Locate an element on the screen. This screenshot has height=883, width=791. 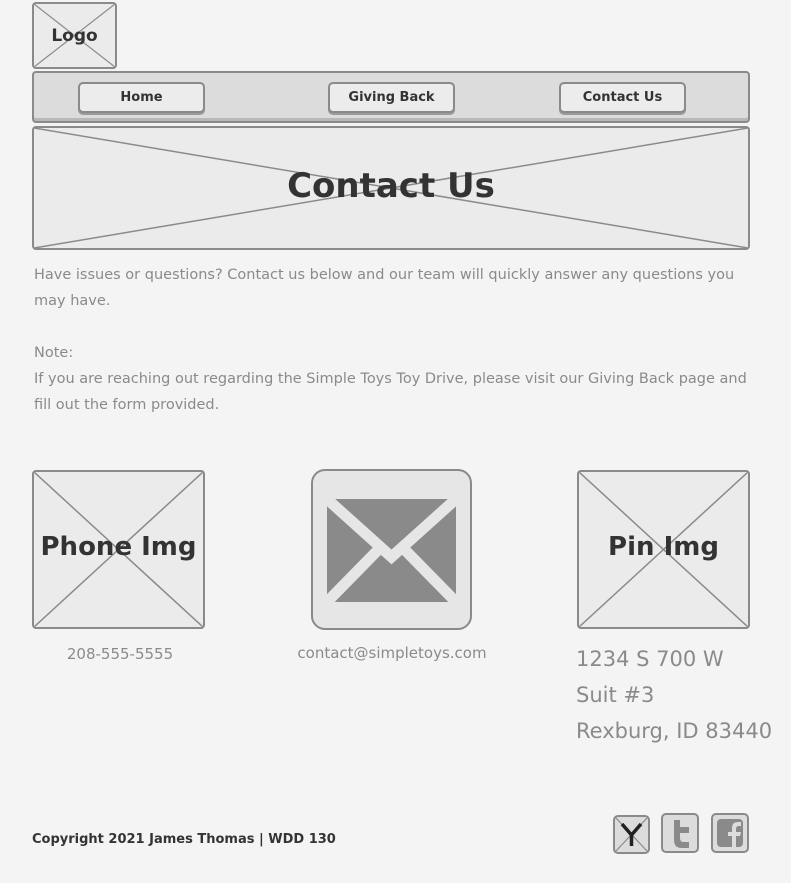
twitter-icon is located at coordinates (680, 833).